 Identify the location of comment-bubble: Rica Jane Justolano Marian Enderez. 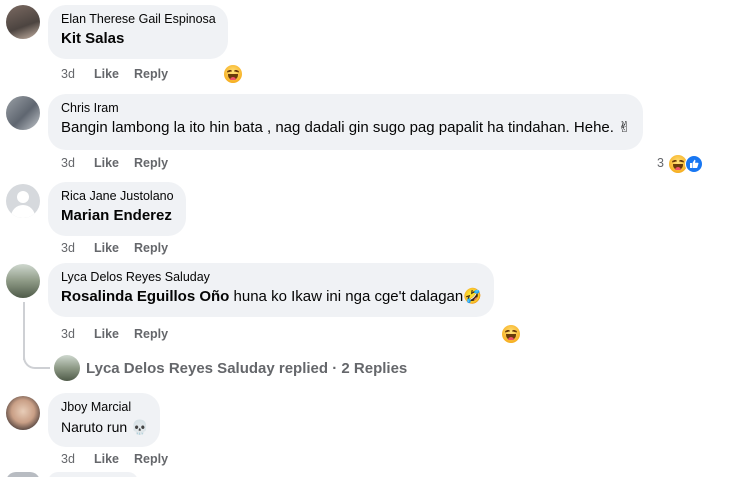
(117, 209).